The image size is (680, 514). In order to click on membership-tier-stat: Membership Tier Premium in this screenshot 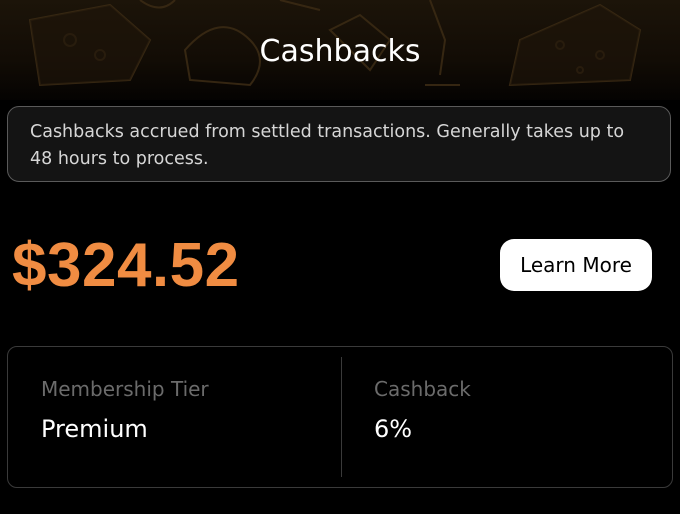, I will do `click(125, 410)`.